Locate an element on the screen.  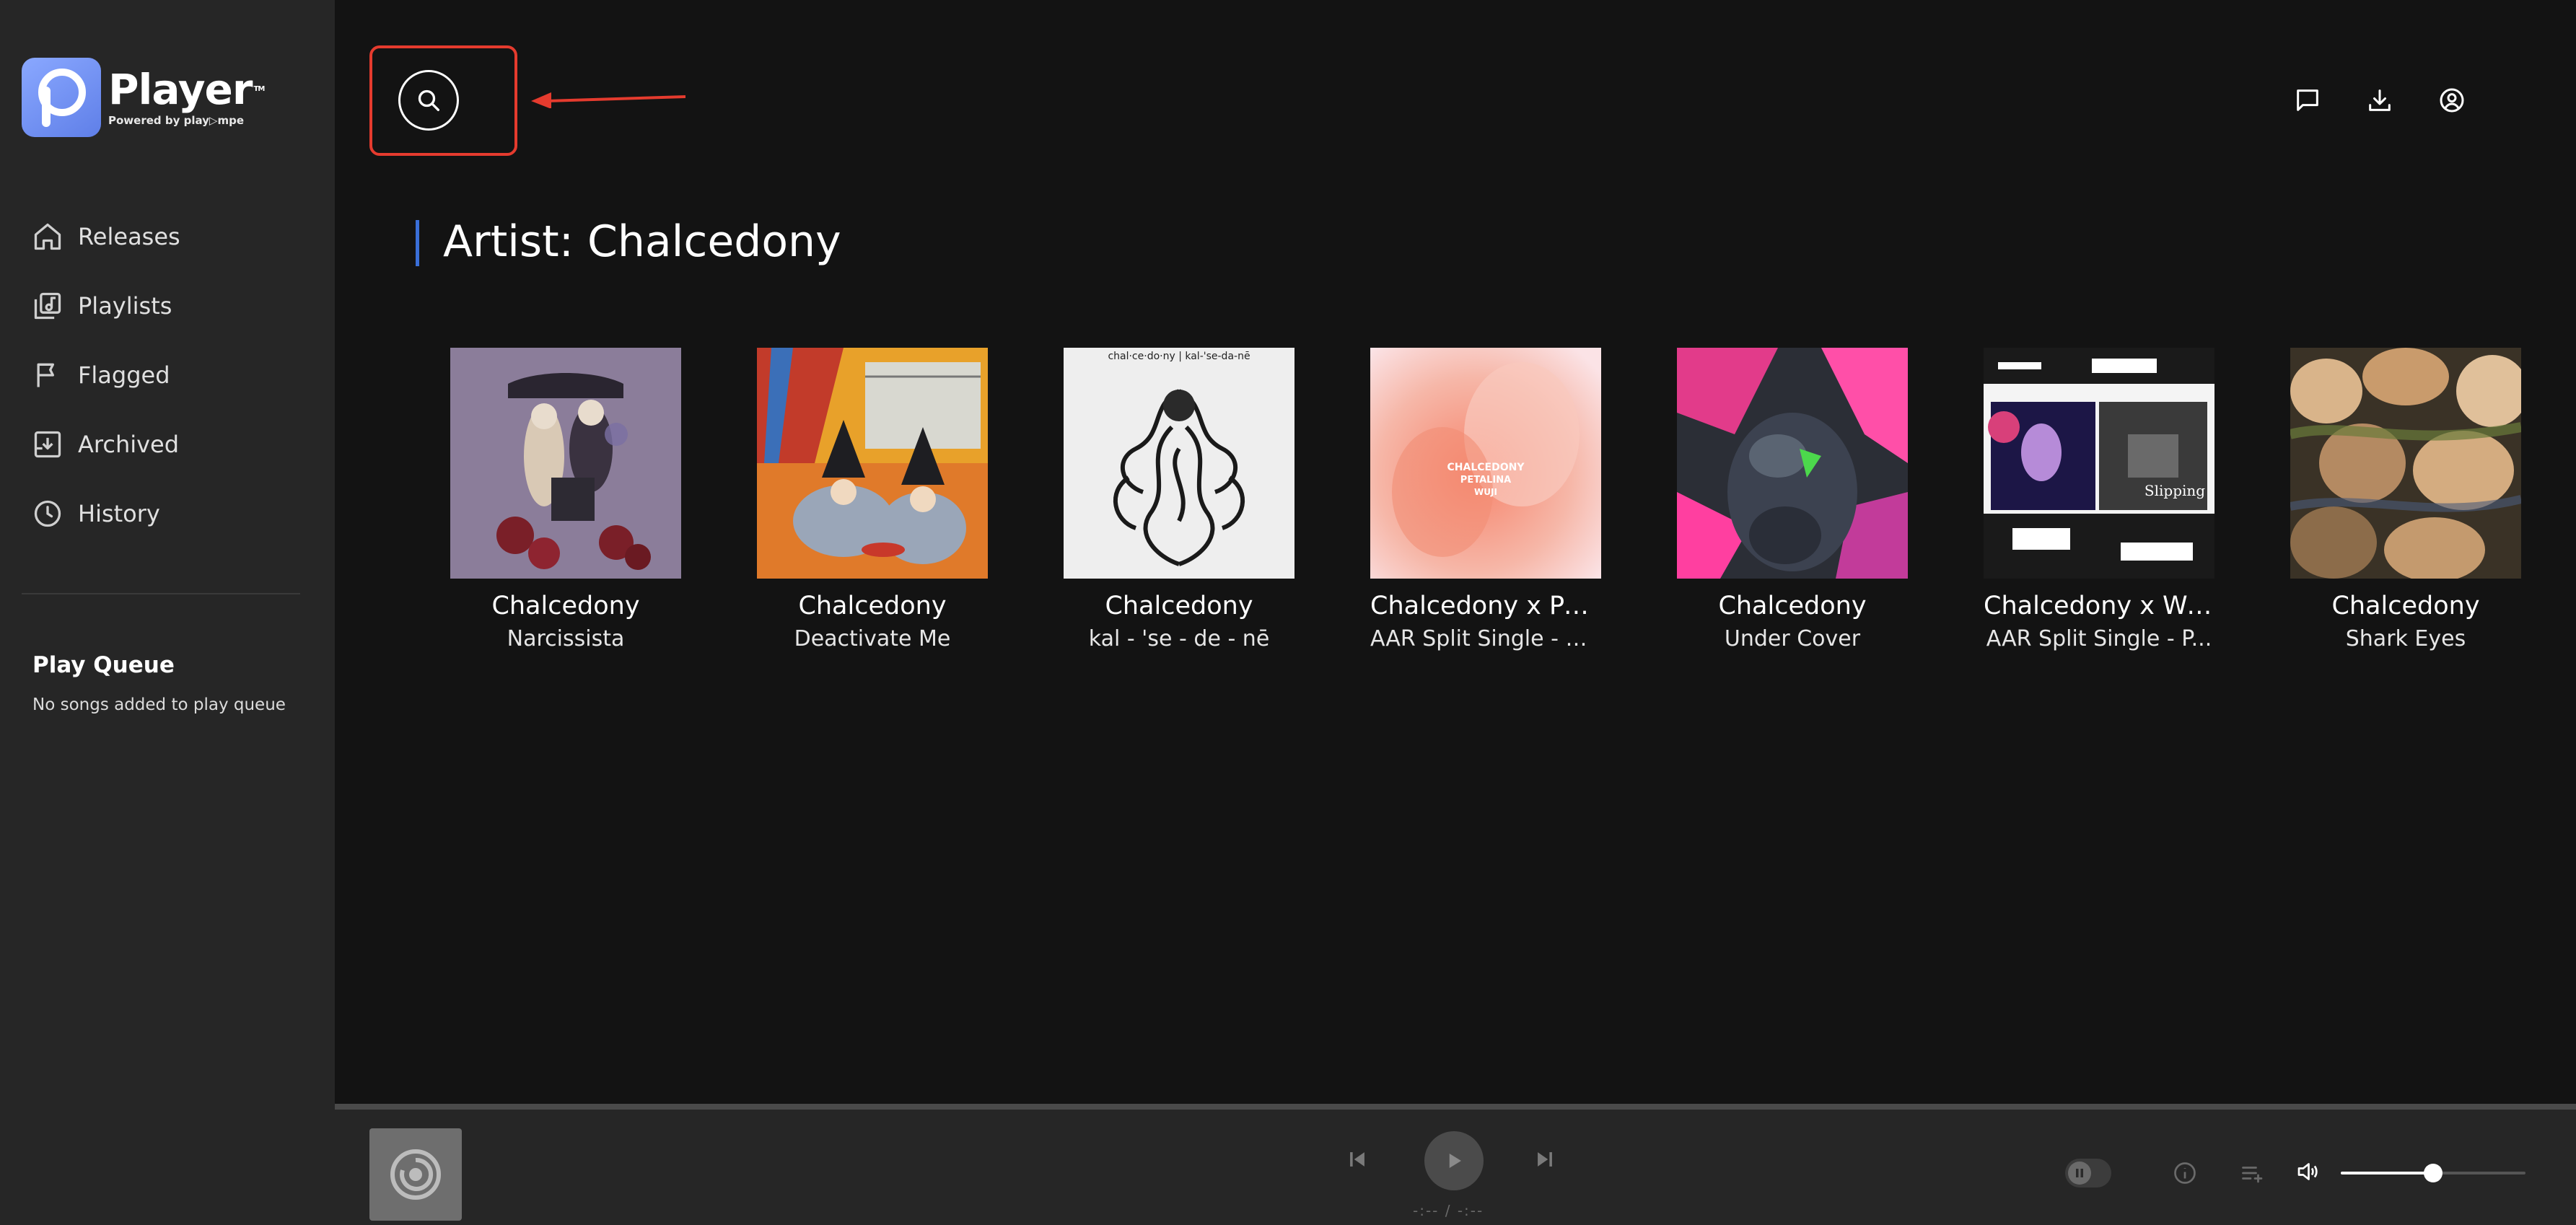
play-button is located at coordinates (1454, 1160).